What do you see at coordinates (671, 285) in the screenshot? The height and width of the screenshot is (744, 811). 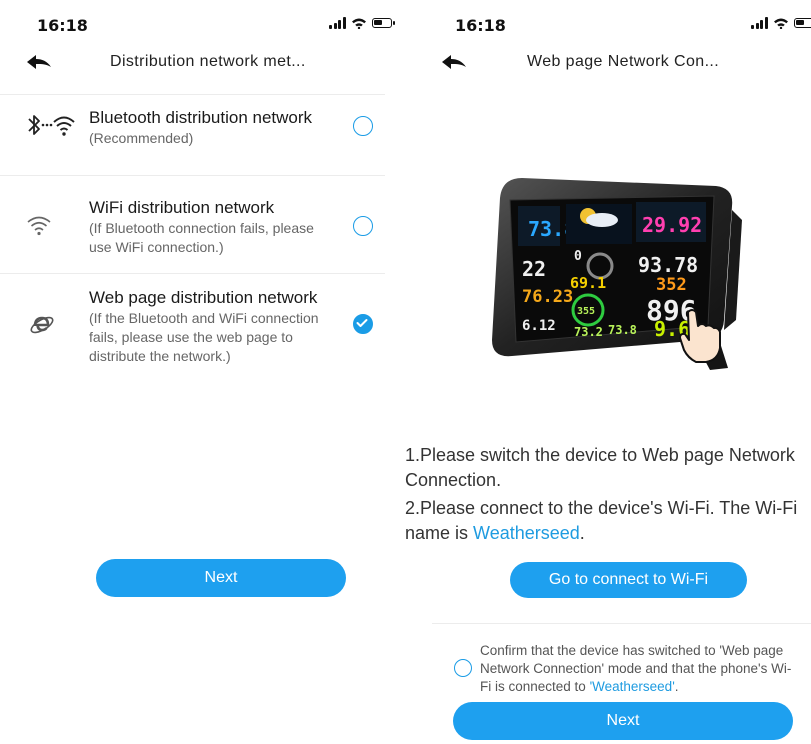 I see `reading-r7: 352` at bounding box center [671, 285].